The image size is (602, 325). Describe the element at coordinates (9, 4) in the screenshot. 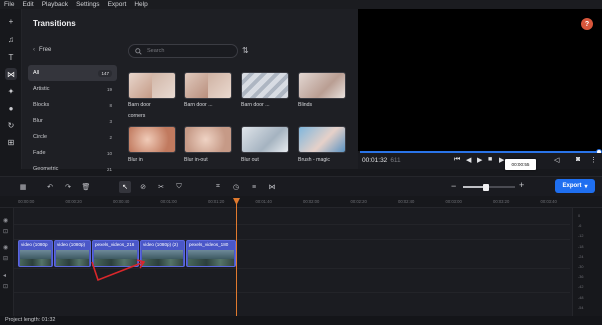

I see `menu-file: File` at that location.